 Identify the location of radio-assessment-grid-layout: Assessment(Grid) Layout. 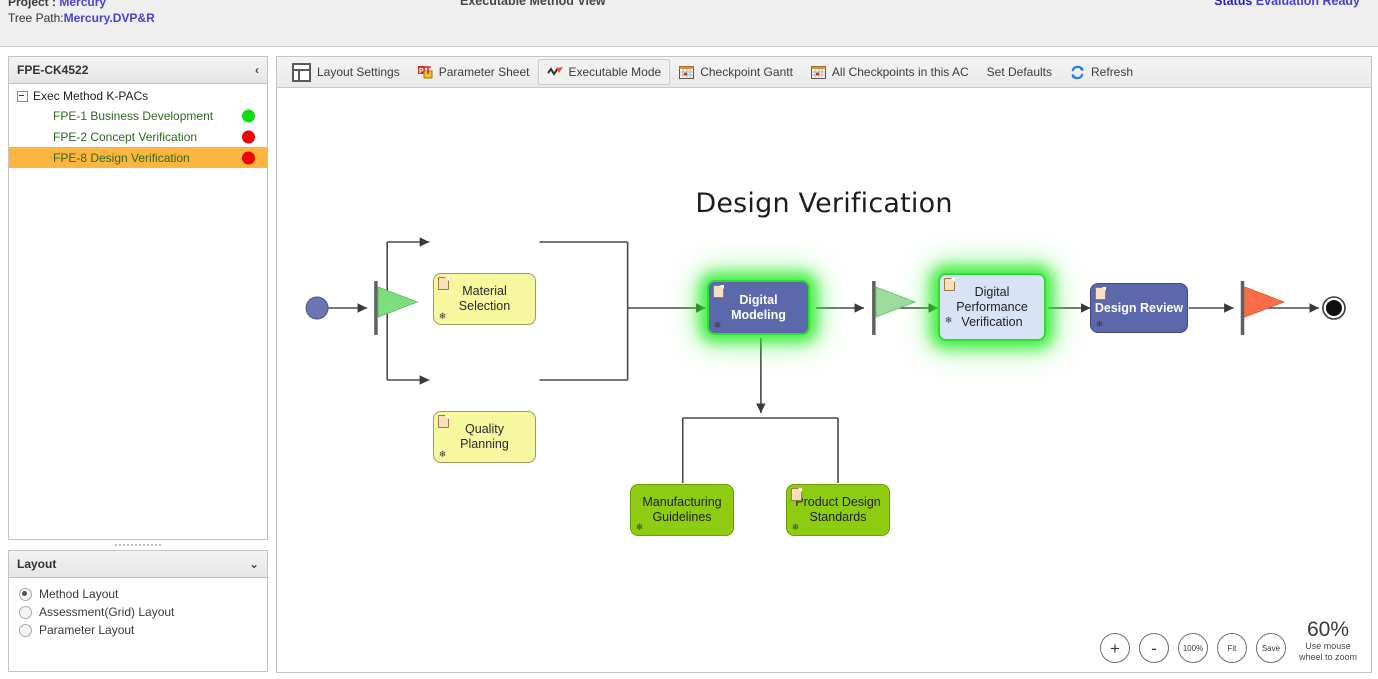
(143, 612).